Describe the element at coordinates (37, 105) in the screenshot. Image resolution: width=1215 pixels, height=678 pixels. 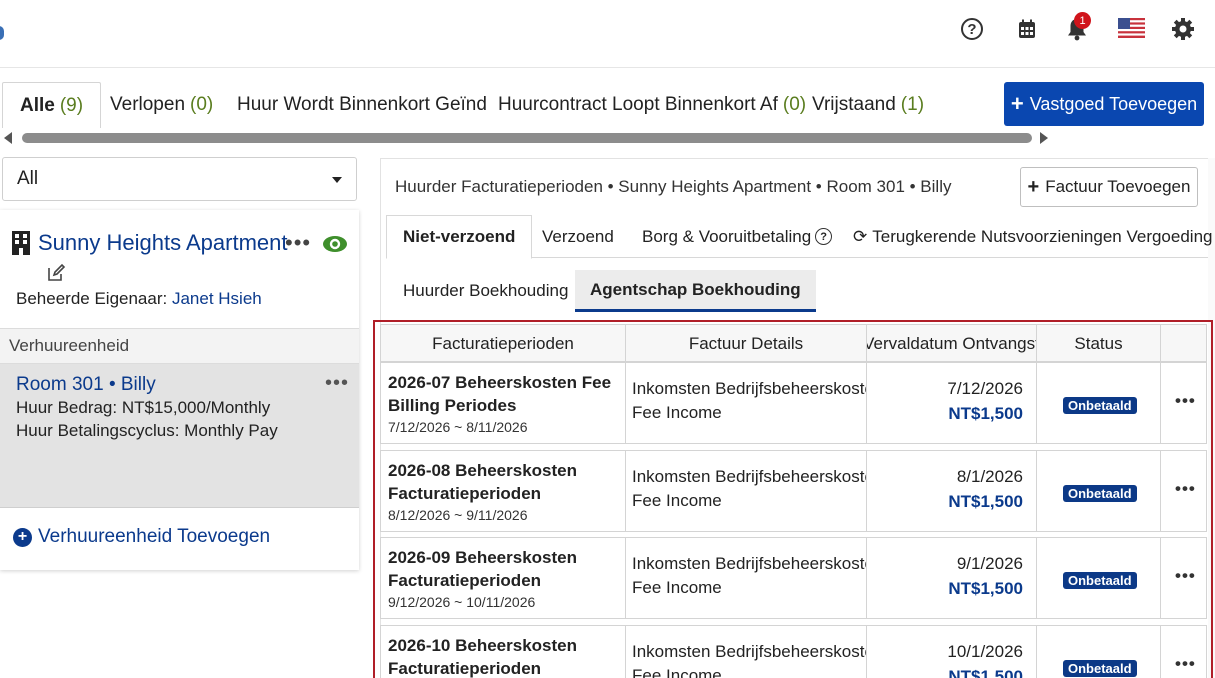
I see `tab-label: Alle` at that location.